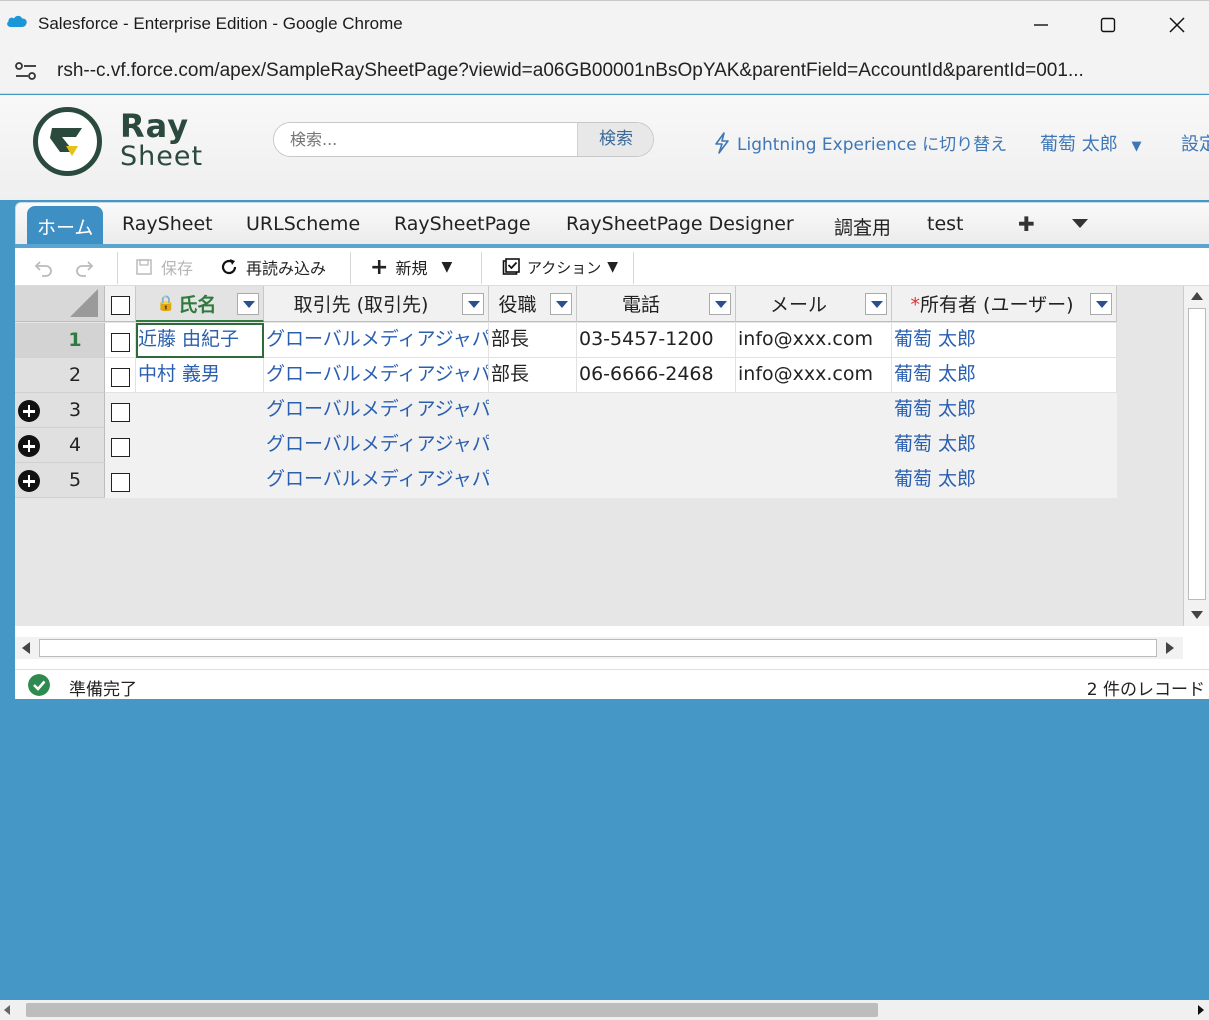 The width and height of the screenshot is (1209, 1020). I want to click on select-all-corner-icon, so click(84, 303).